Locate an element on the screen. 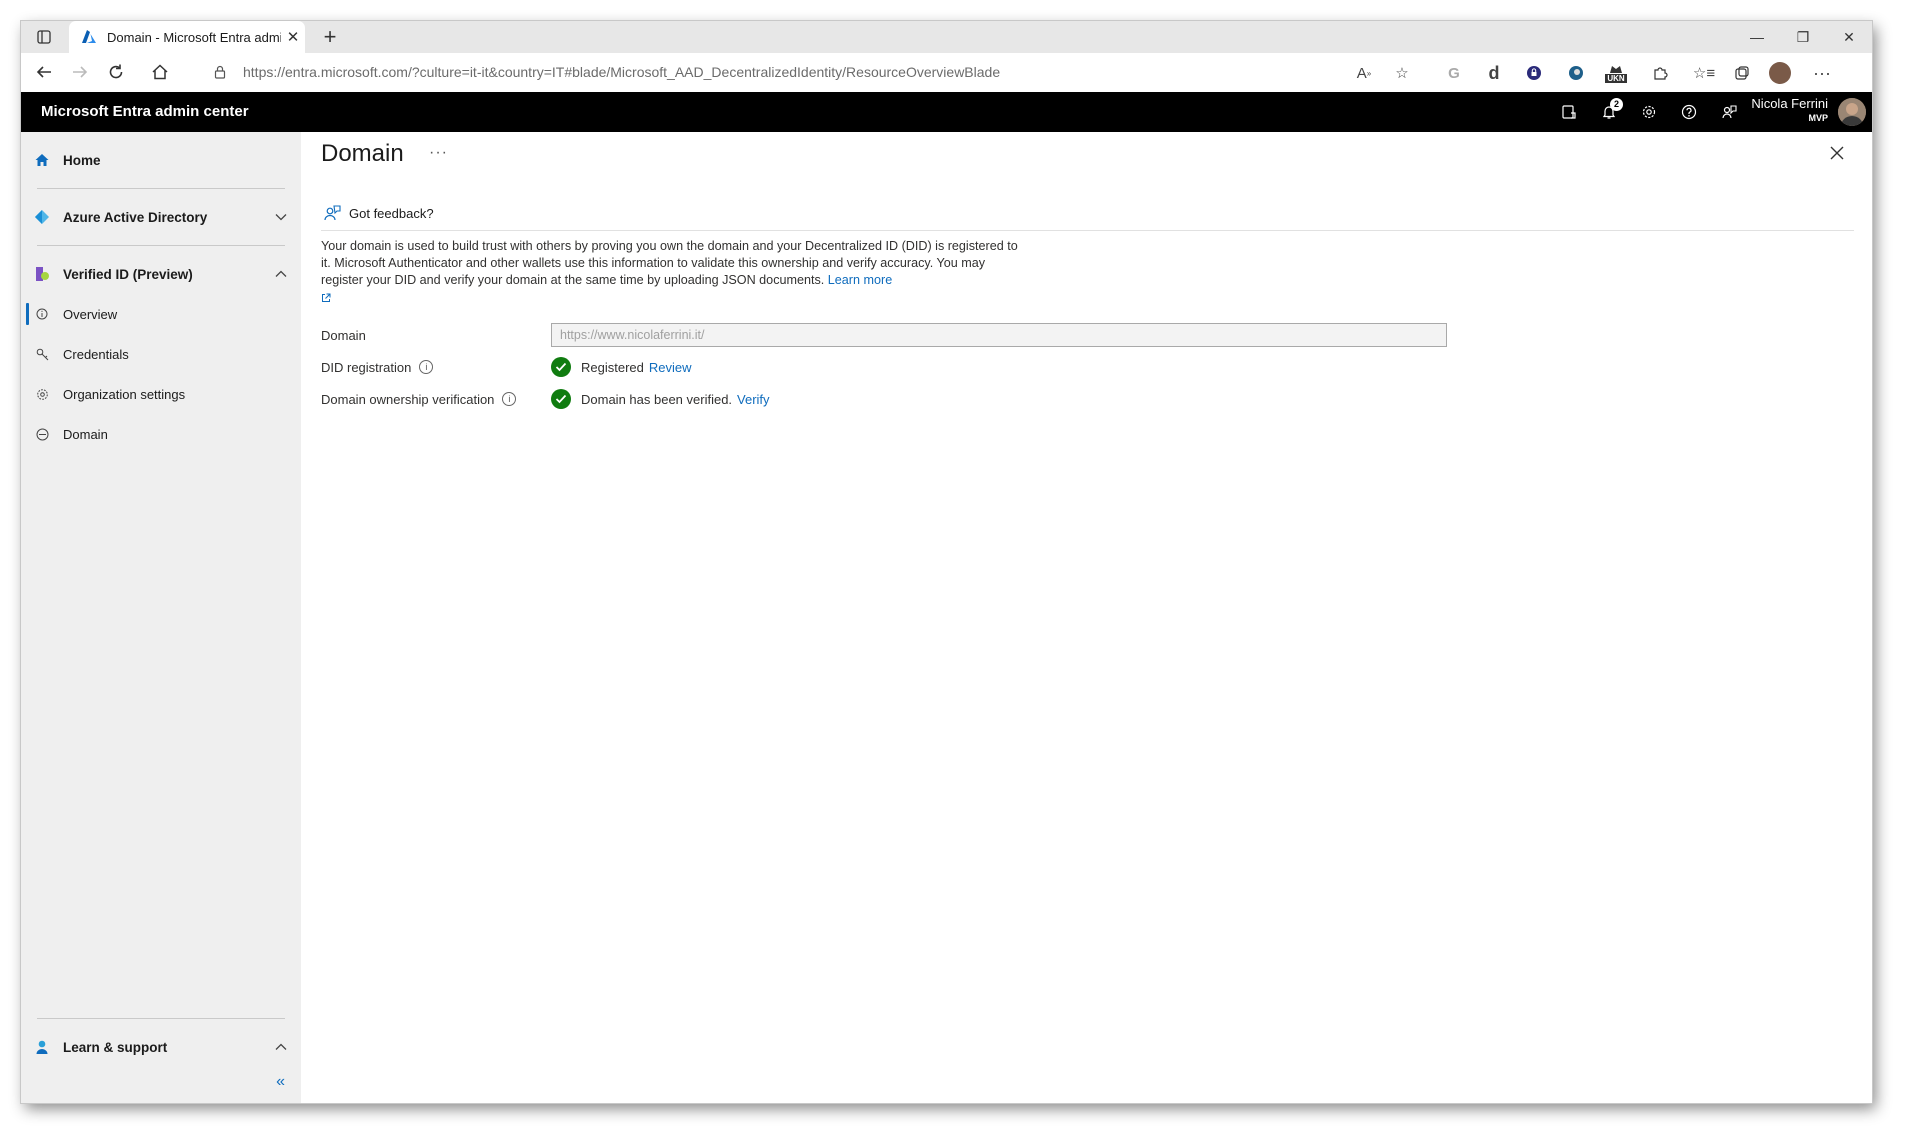  sidebar-item-label: Learn & support is located at coordinates (115, 1047).